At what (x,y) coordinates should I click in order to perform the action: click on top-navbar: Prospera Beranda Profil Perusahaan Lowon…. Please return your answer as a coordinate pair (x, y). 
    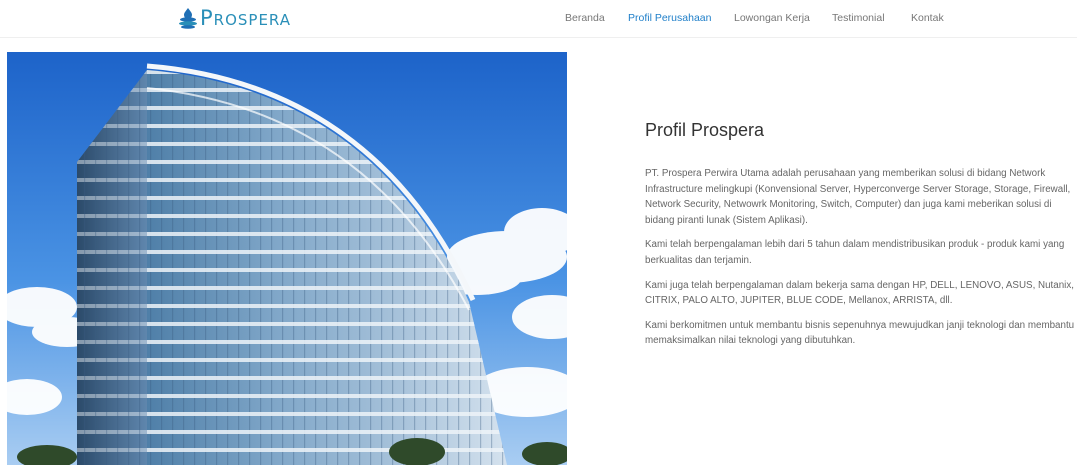
    Looking at the image, I should click on (538, 19).